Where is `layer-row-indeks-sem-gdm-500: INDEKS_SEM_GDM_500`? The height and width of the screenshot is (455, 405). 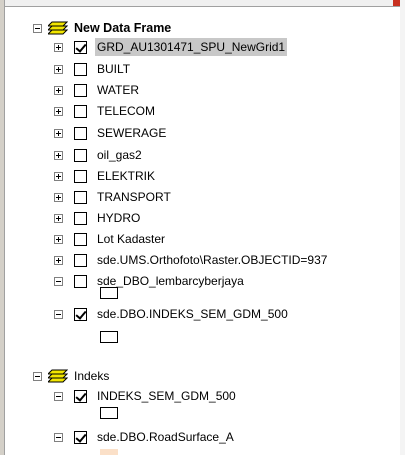 layer-row-indeks-sem-gdm-500: INDEKS_SEM_GDM_500 is located at coordinates (146, 396).